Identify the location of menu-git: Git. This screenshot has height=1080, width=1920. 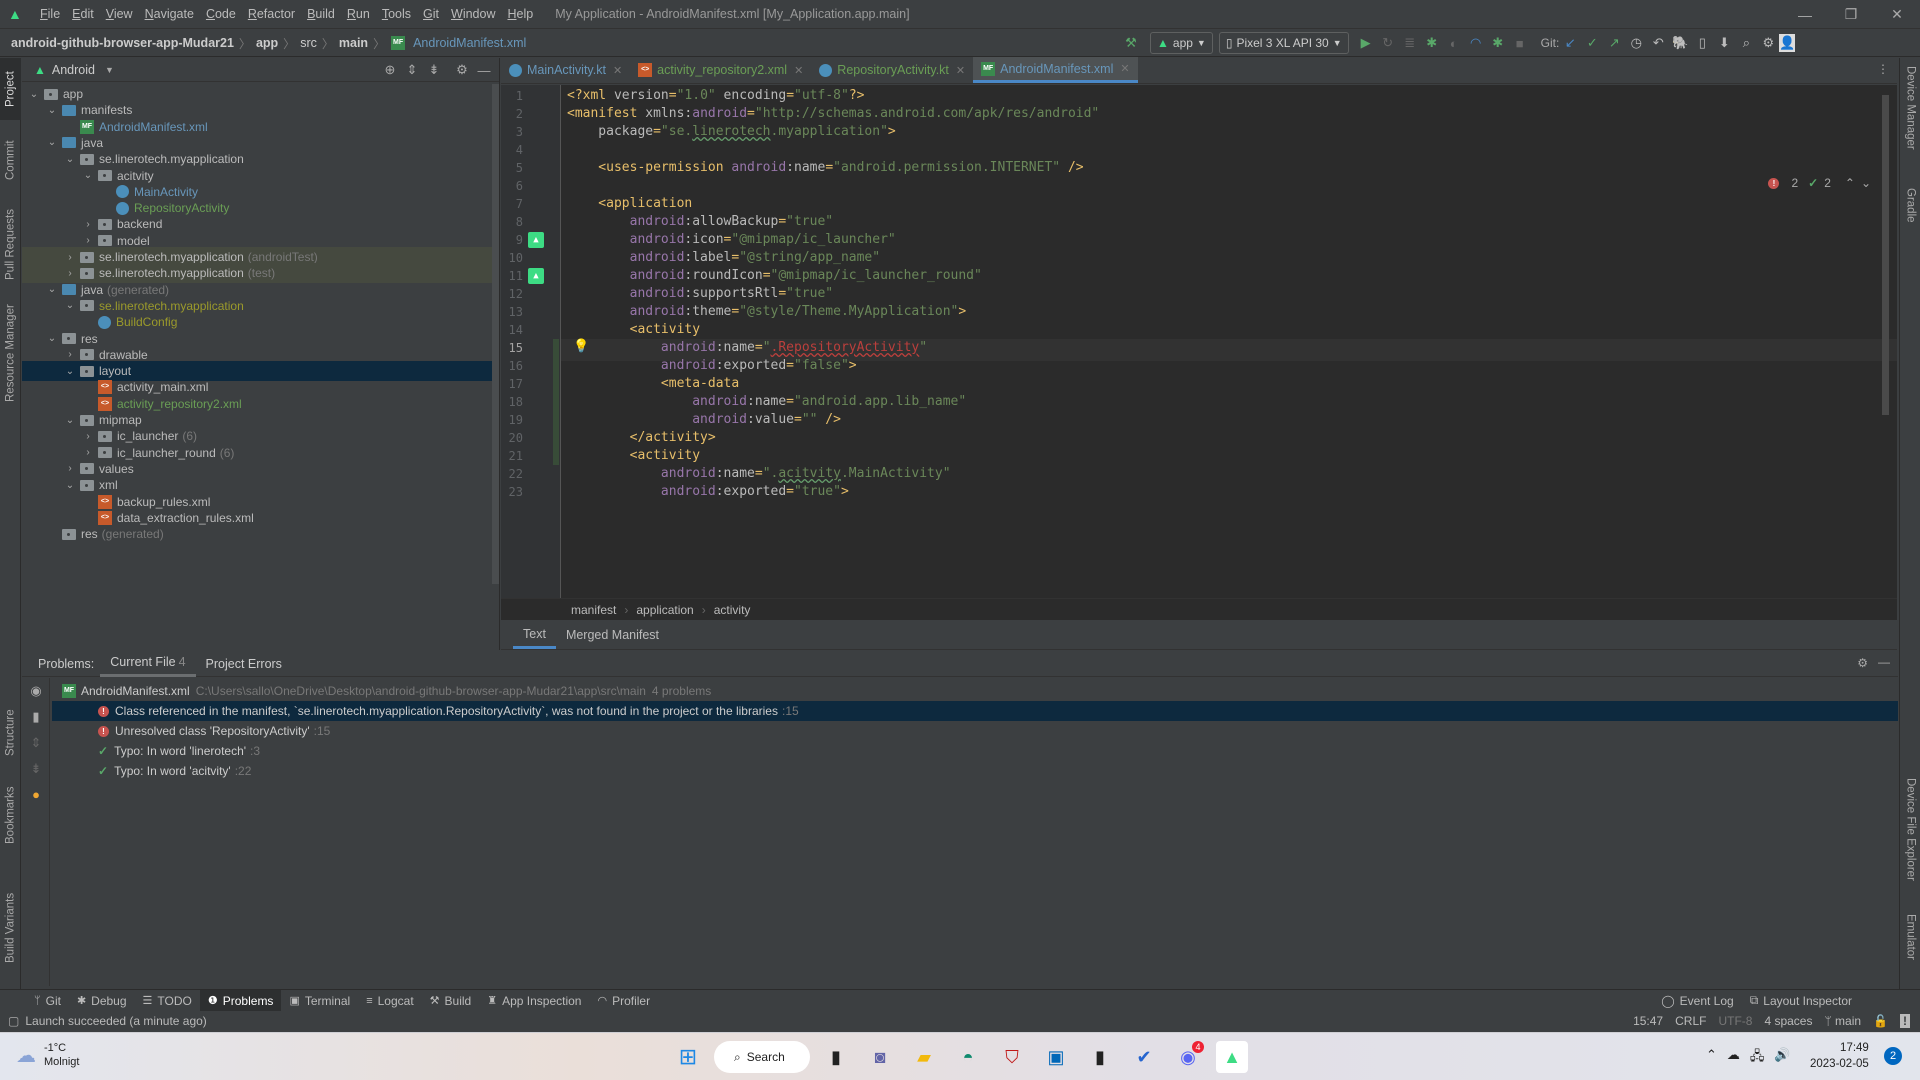
(431, 14).